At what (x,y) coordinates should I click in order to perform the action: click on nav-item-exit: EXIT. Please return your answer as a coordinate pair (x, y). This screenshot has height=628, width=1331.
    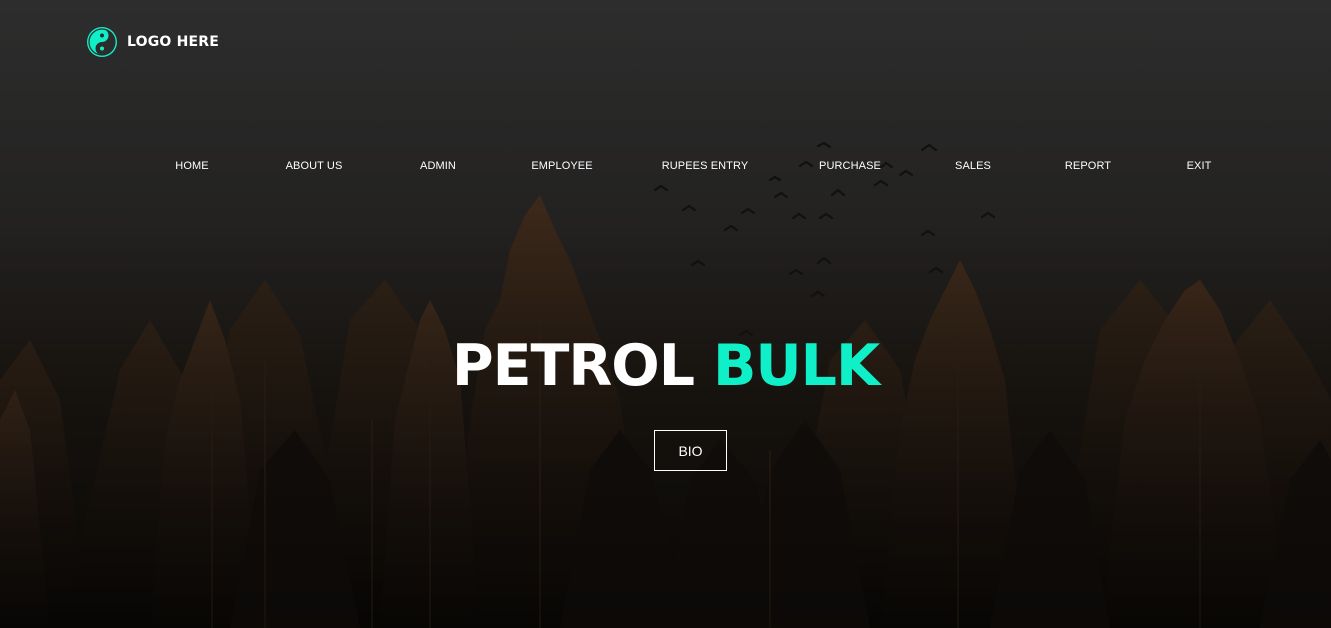
    Looking at the image, I should click on (1199, 166).